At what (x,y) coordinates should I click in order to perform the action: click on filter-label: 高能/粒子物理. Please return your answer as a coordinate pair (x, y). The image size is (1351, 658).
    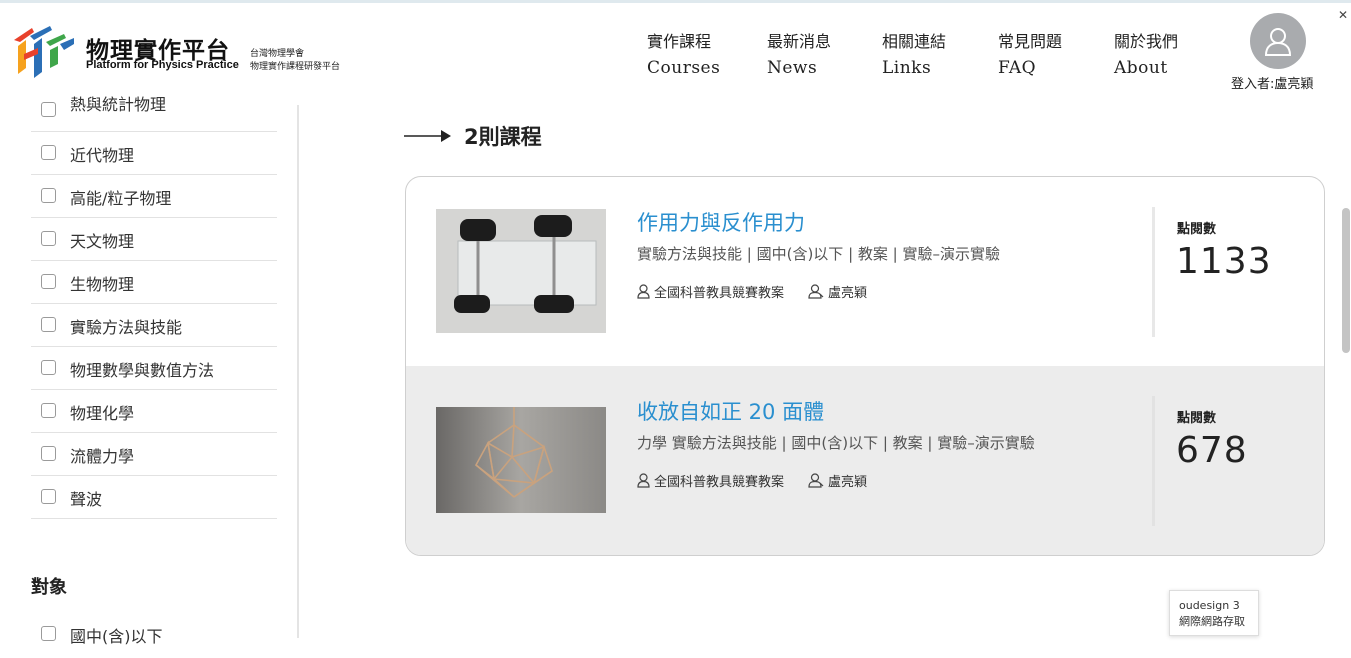
    Looking at the image, I should click on (121, 198).